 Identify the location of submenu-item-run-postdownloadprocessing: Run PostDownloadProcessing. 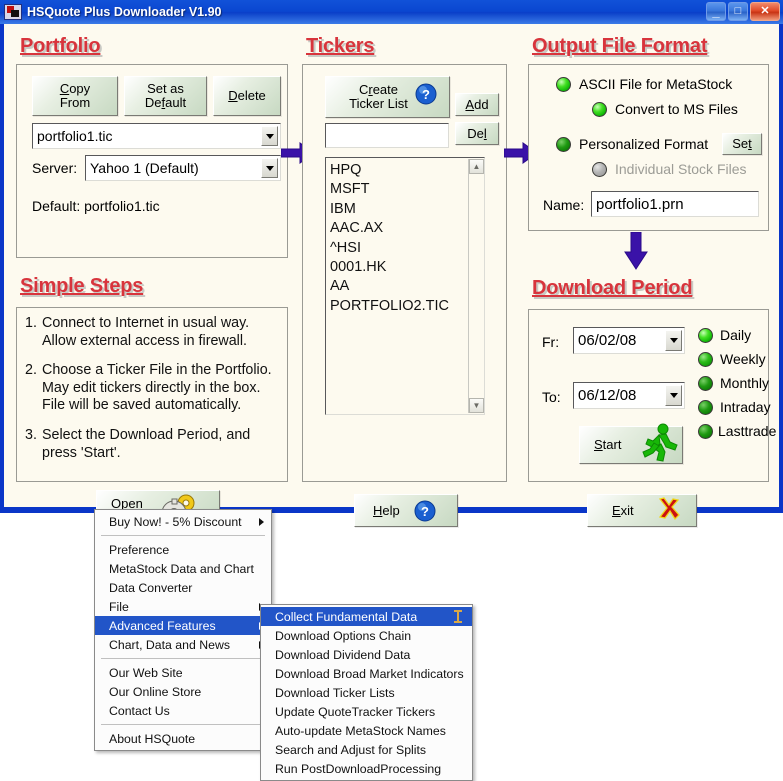
(366, 768).